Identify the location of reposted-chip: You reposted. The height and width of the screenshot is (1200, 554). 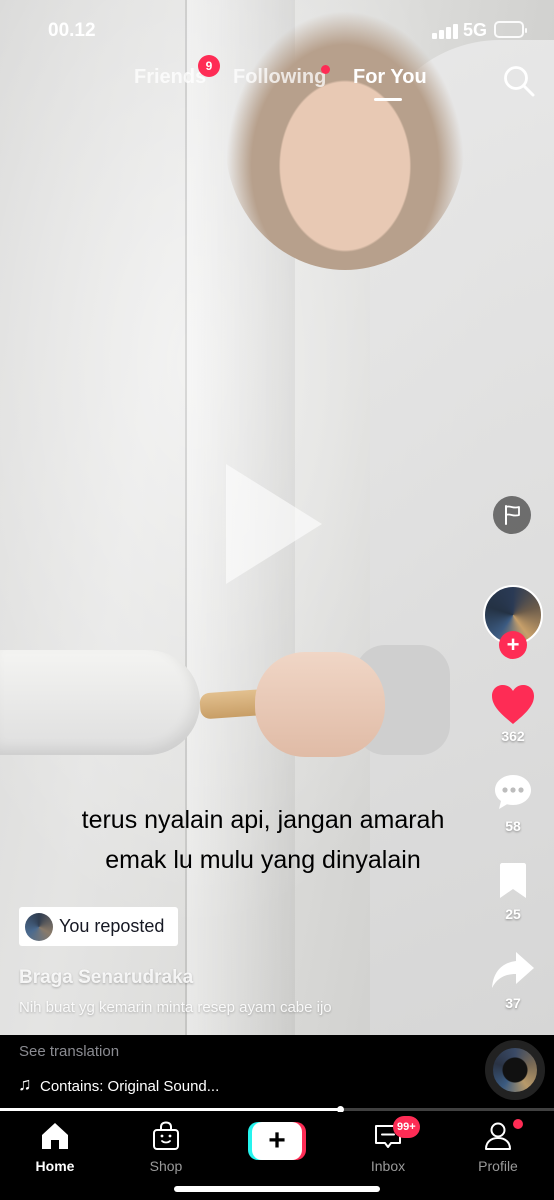
(99, 926).